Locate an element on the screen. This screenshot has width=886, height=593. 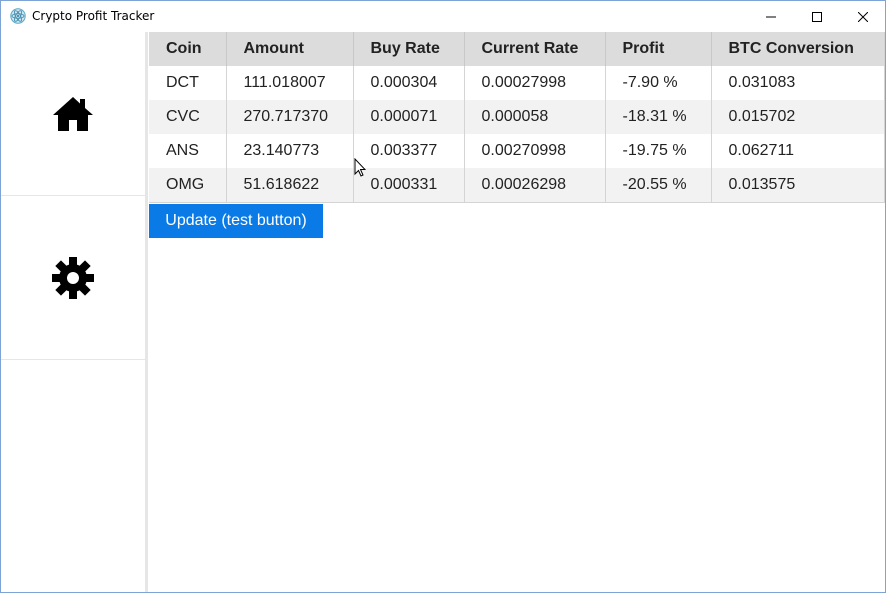
cell-buy-rate: 0.003377 is located at coordinates (409, 151).